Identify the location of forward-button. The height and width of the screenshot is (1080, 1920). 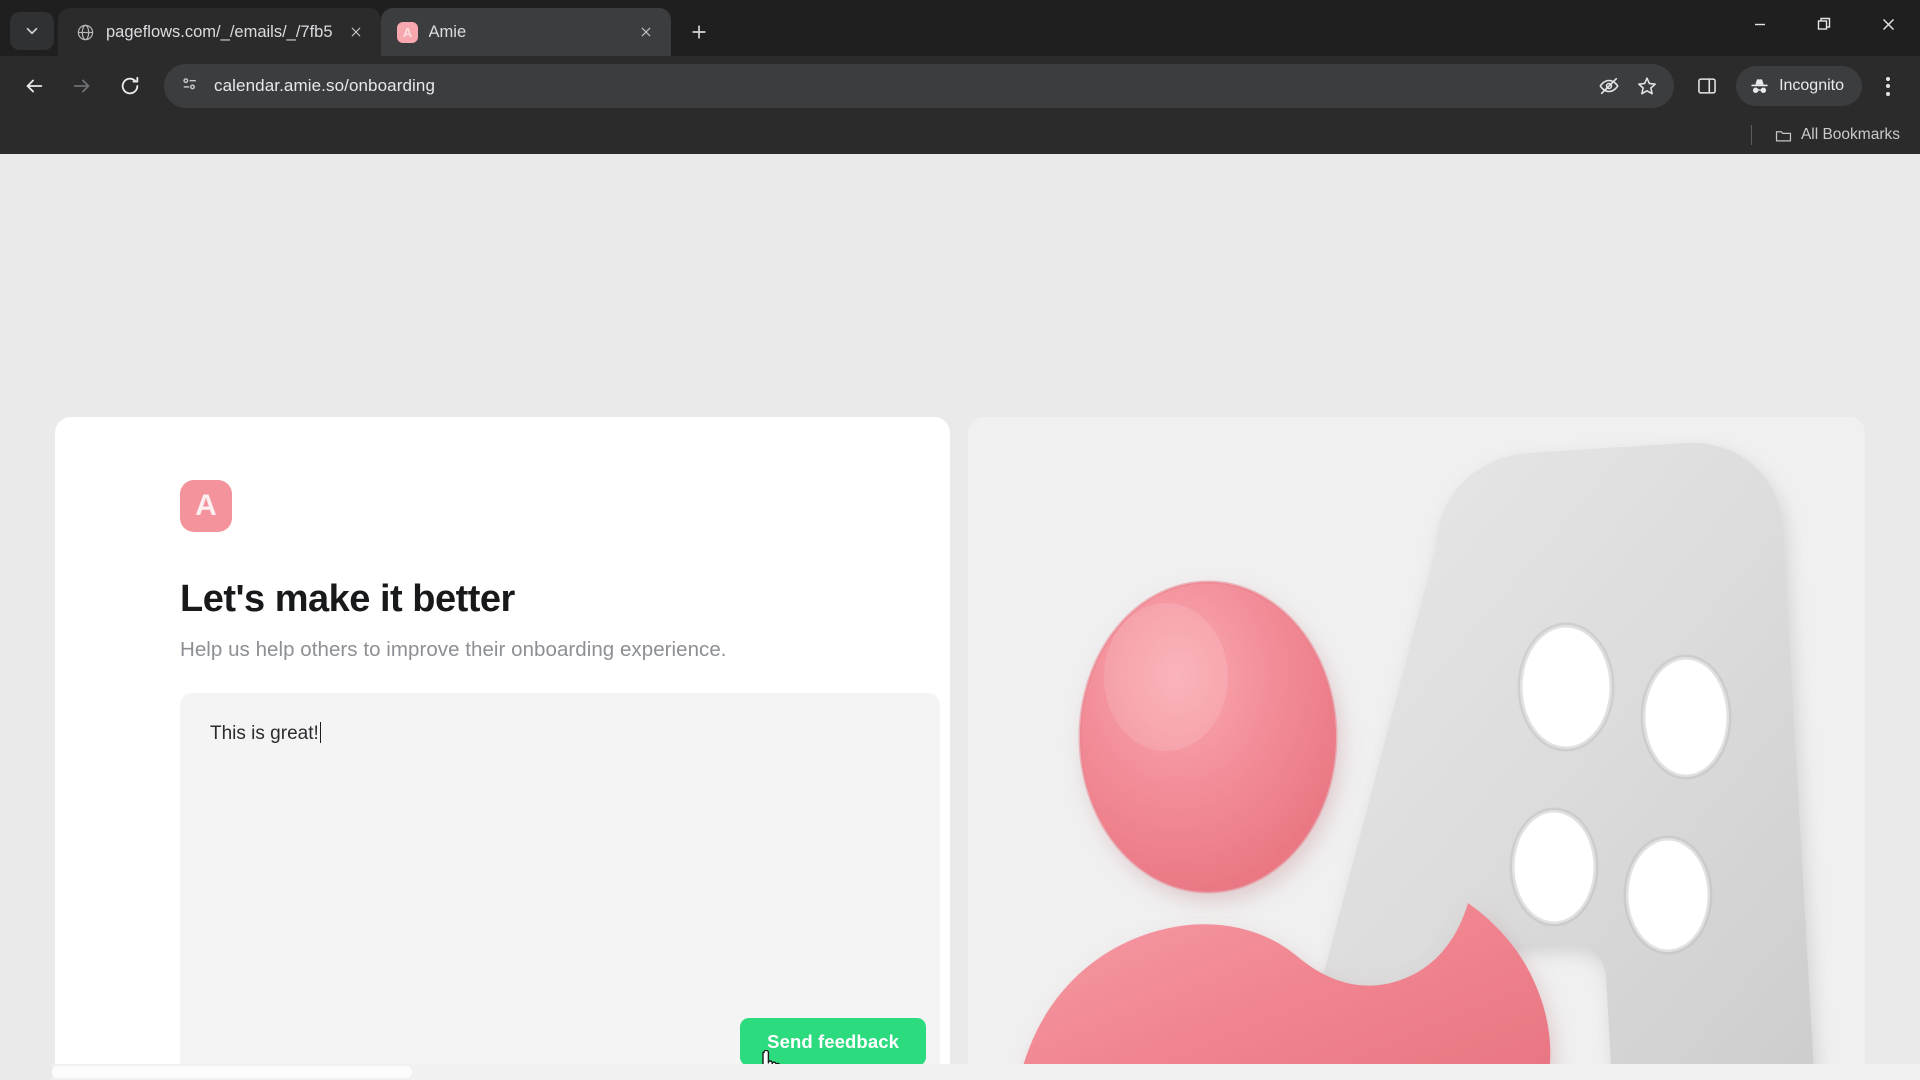
(82, 86).